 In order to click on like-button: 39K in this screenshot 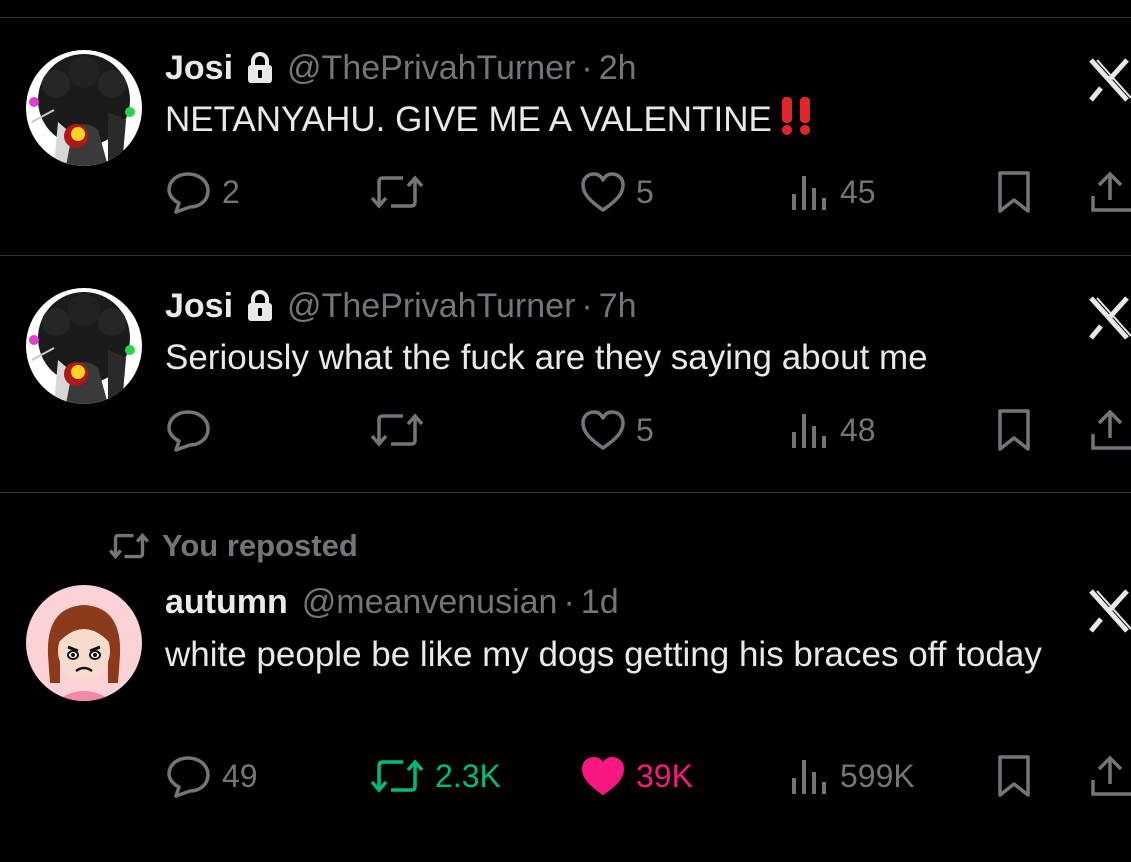, I will do `click(636, 776)`.